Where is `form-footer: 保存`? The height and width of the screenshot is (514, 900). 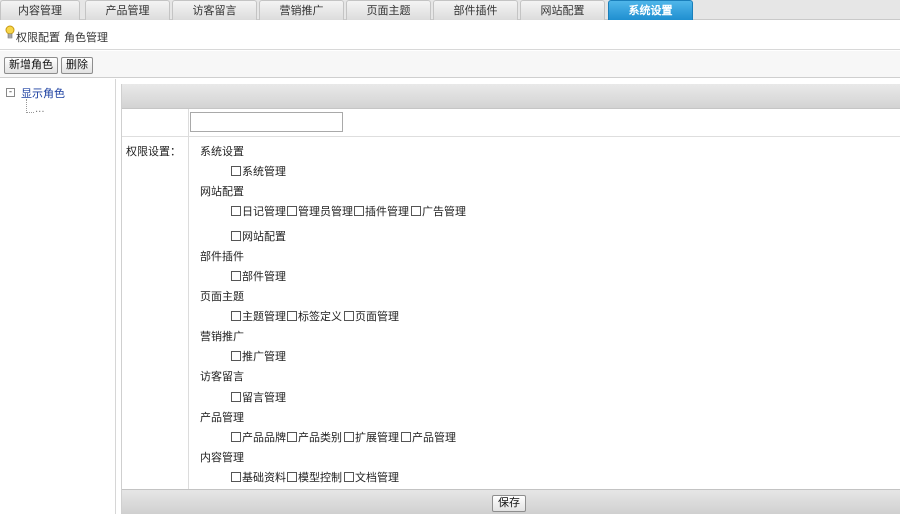
form-footer: 保存 is located at coordinates (511, 501).